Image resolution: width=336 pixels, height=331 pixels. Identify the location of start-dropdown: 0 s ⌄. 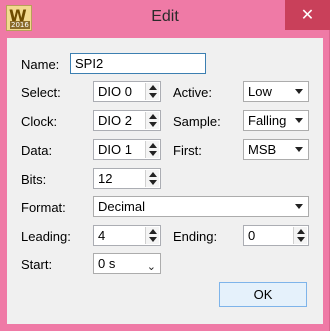
(127, 263).